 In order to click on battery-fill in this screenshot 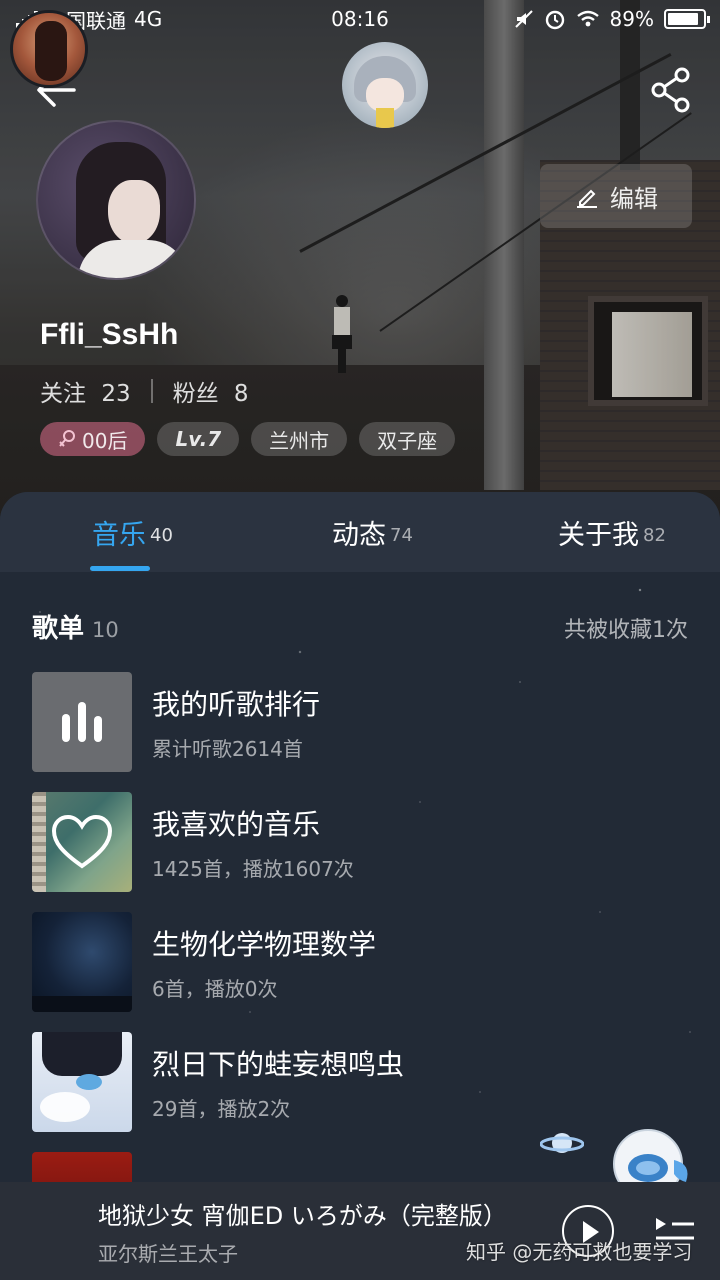, I will do `click(683, 19)`.